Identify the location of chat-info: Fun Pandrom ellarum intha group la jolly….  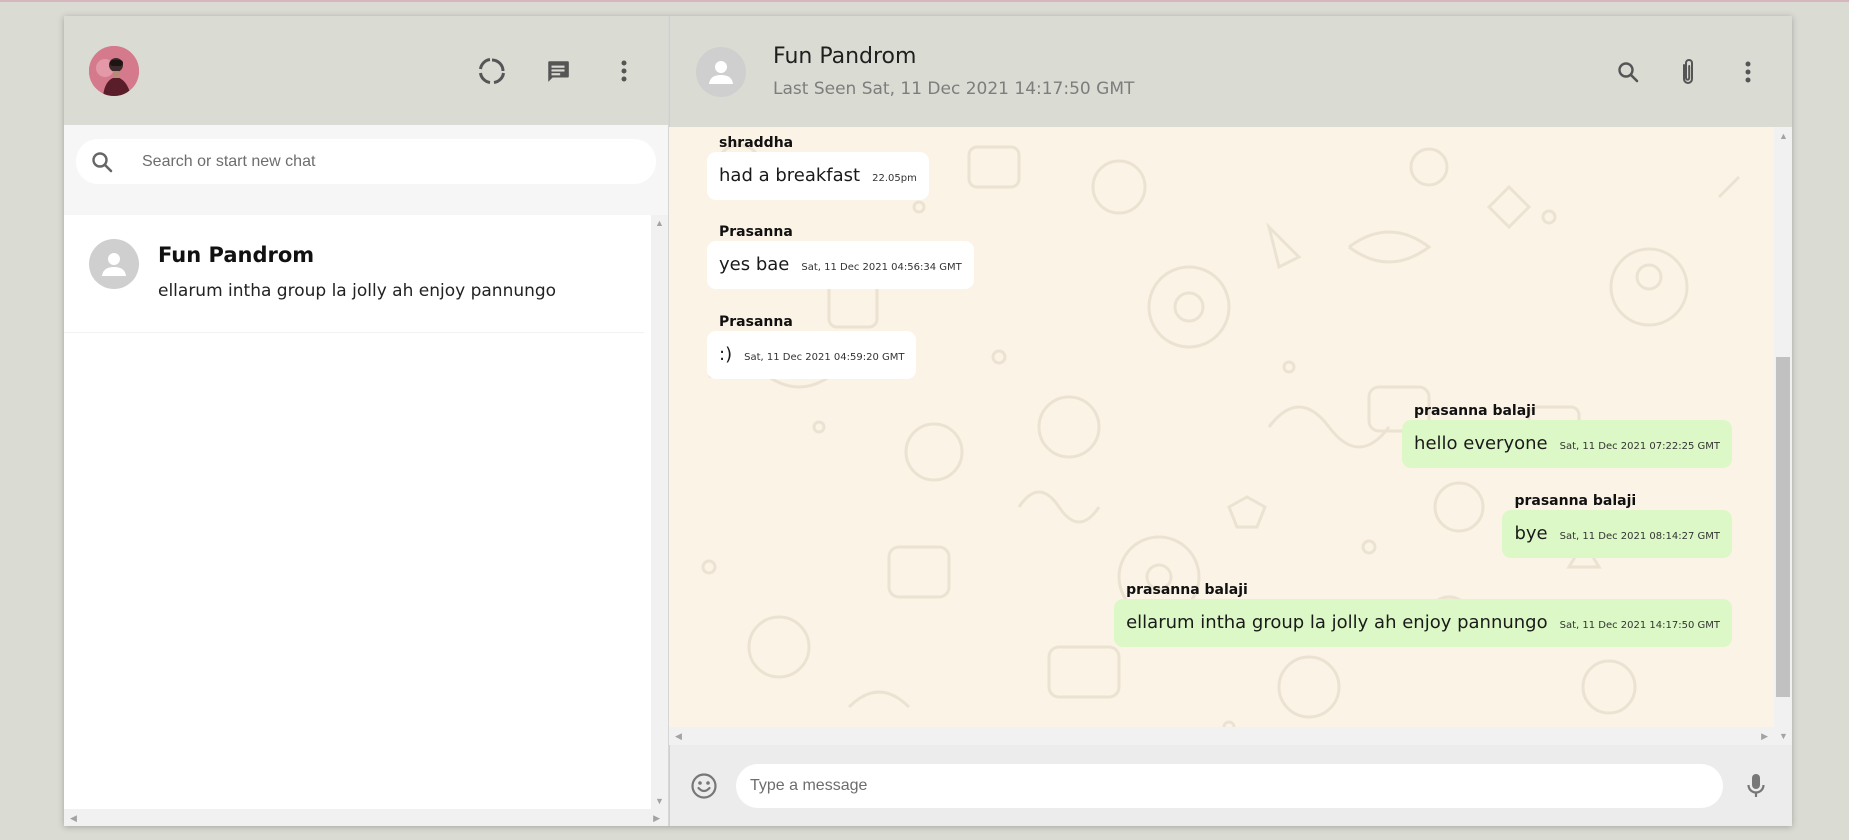
(357, 285).